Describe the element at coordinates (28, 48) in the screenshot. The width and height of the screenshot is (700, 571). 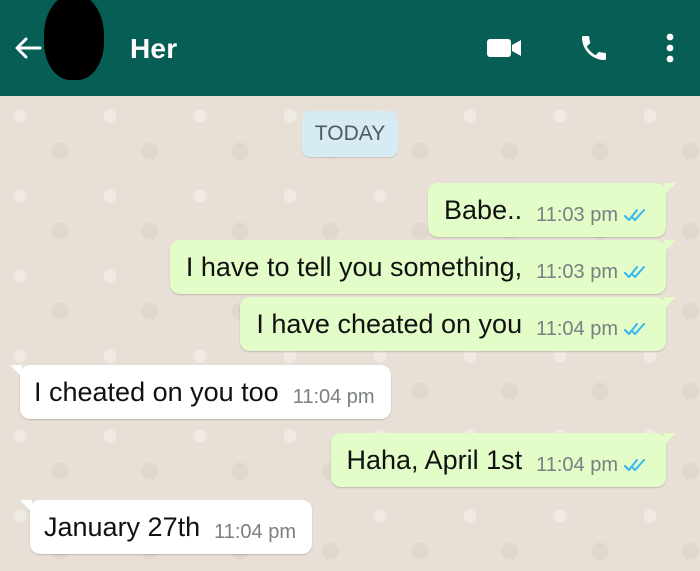
I see `arrow-left-icon` at that location.